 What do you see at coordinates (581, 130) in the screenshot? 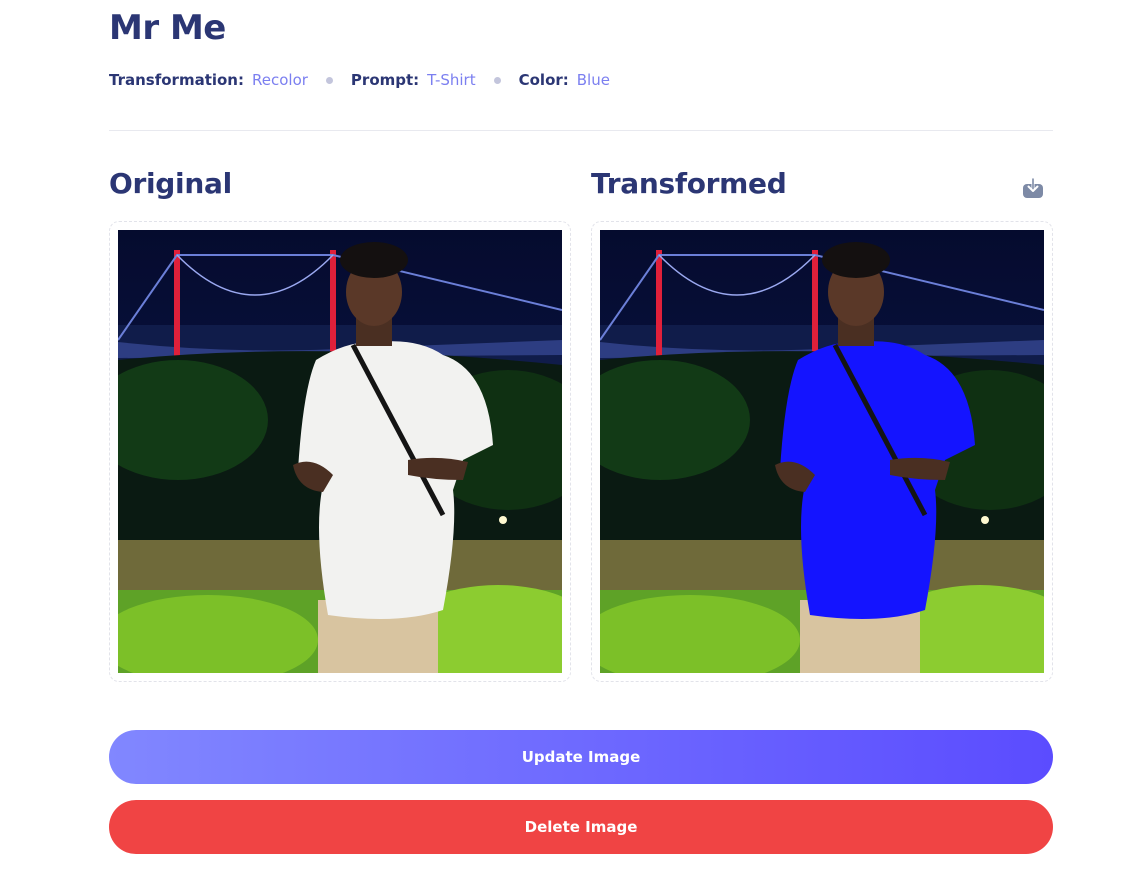
I see `divider` at bounding box center [581, 130].